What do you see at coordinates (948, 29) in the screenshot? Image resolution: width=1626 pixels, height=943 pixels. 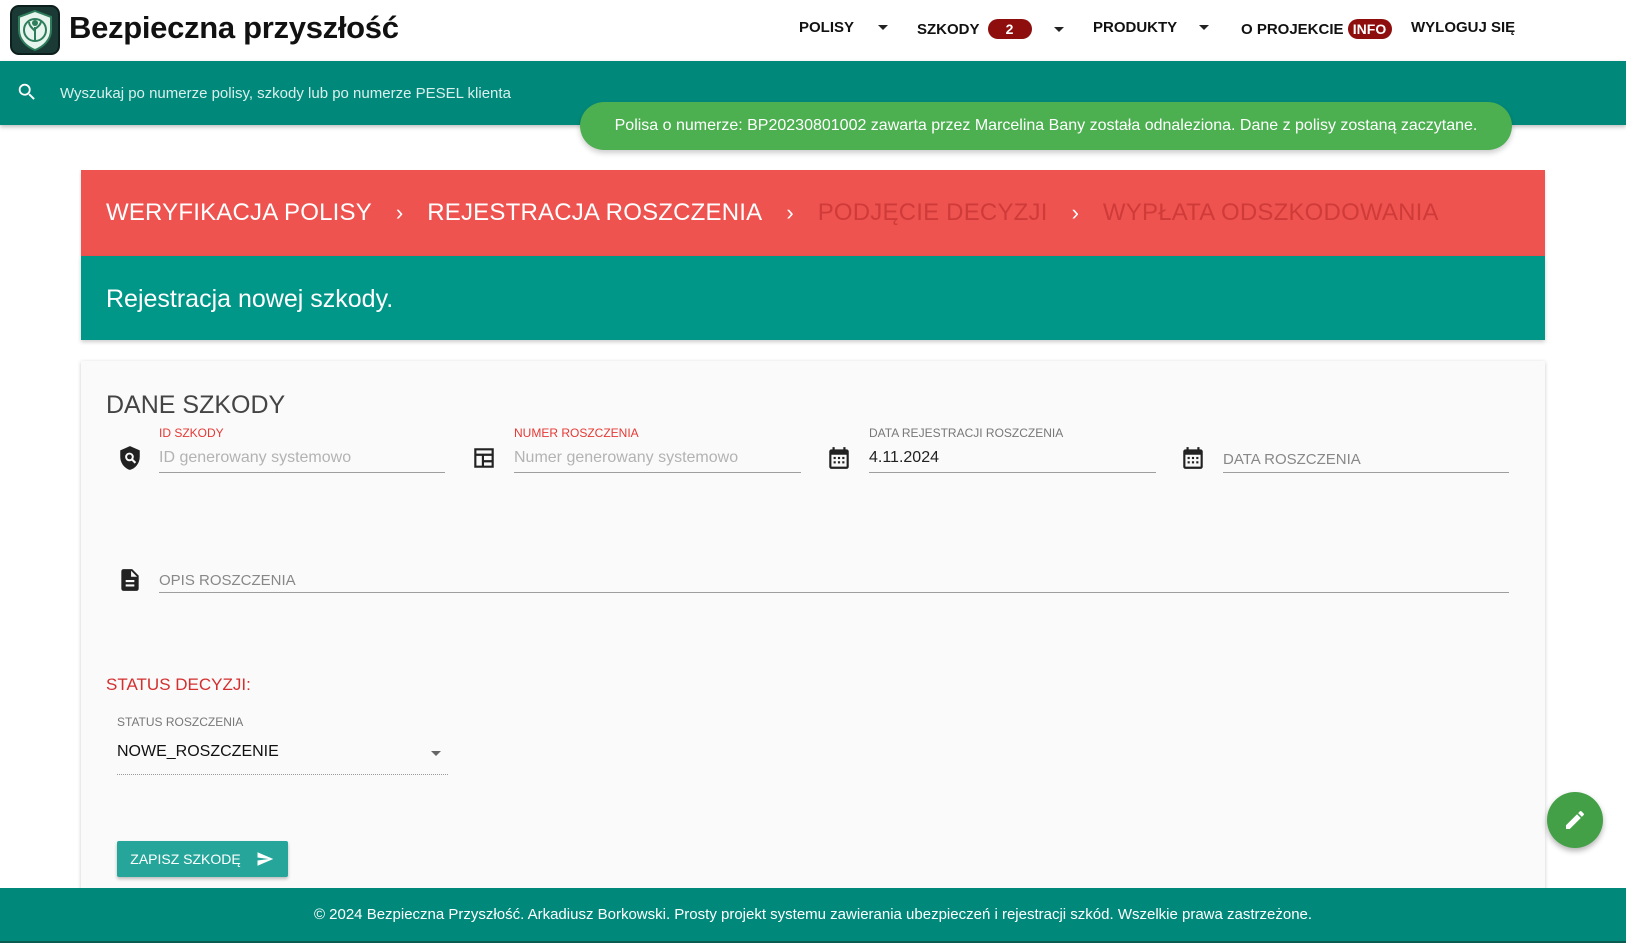 I see `nav-szkody-label: SZKODY` at bounding box center [948, 29].